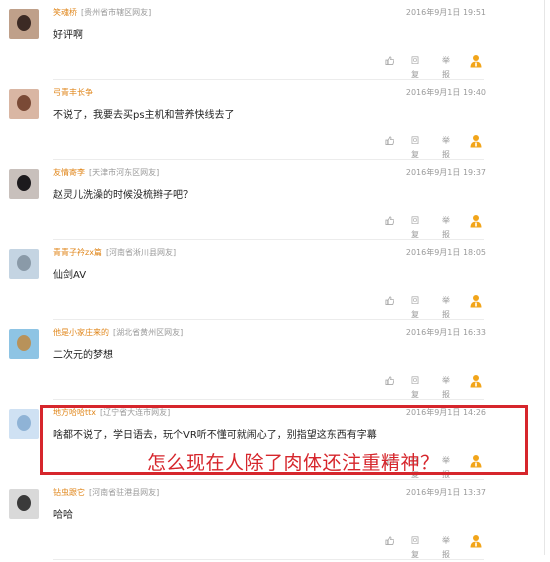 The height and width of the screenshot is (562, 550). Describe the element at coordinates (275, 520) in the screenshot. I see `comment-item: 钻虫跟它 [河南省驻港县网友] 2016年9月1日 13:37 哈哈 回复 举报` at that location.